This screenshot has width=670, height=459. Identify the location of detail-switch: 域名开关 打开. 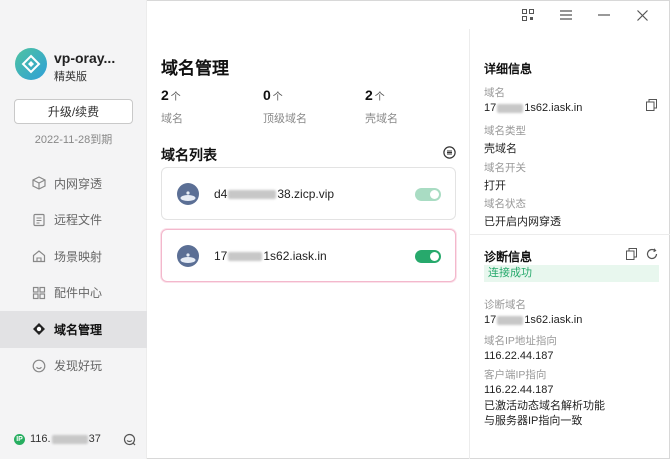
(505, 176).